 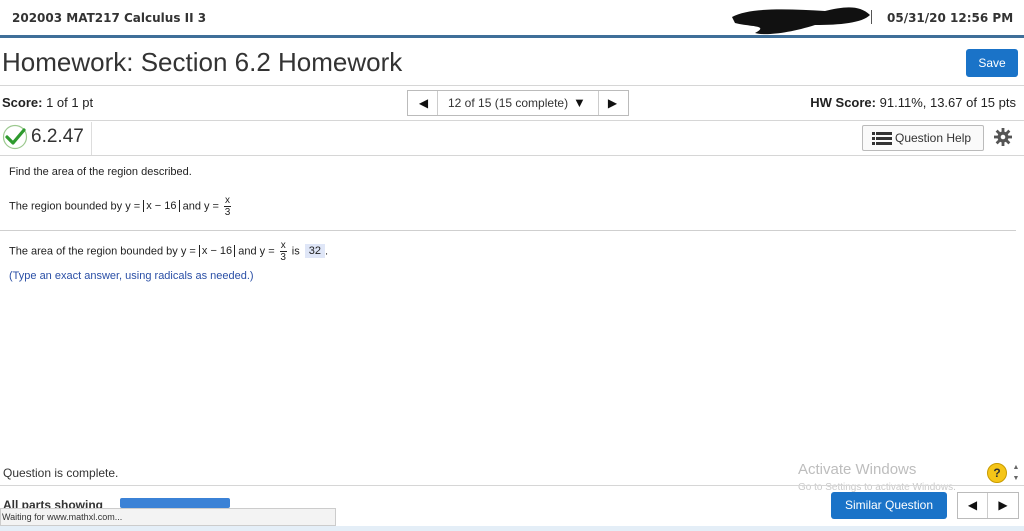 I want to click on previous-question-button: ◀, so click(x=424, y=103).